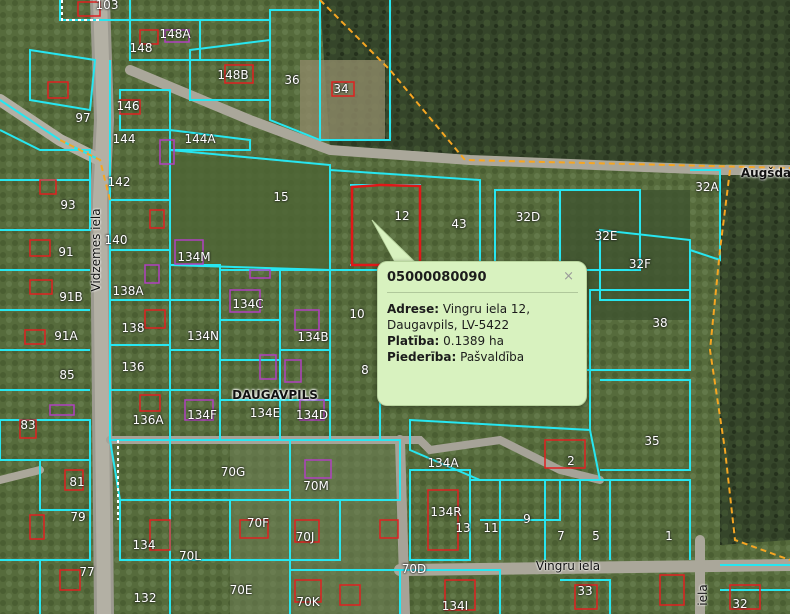 The image size is (790, 614). What do you see at coordinates (190, 556) in the screenshot?
I see `parcel-label: 70L` at bounding box center [190, 556].